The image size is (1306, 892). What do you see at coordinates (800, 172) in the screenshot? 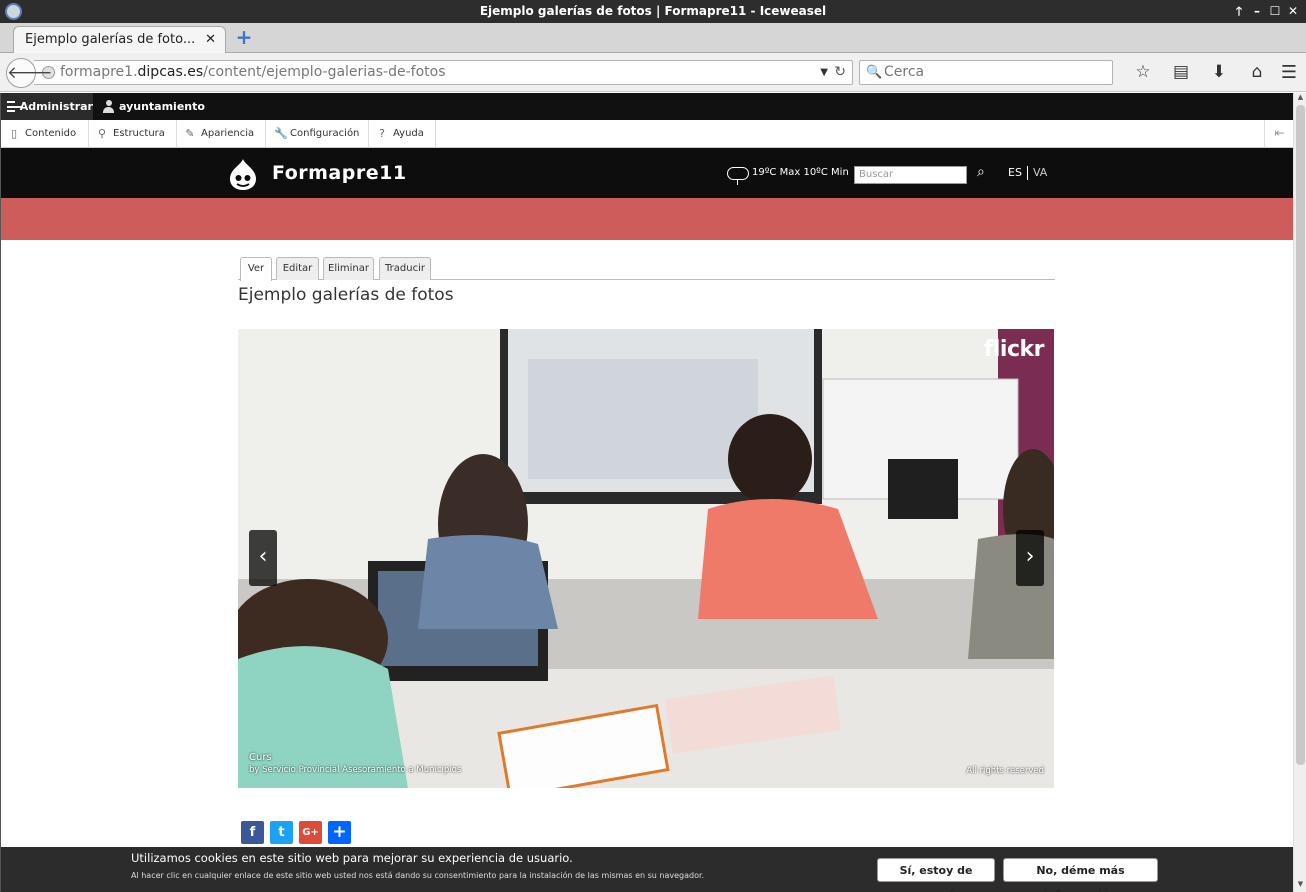
I see `weather-text: 19ºC Max 10ºC Min` at bounding box center [800, 172].